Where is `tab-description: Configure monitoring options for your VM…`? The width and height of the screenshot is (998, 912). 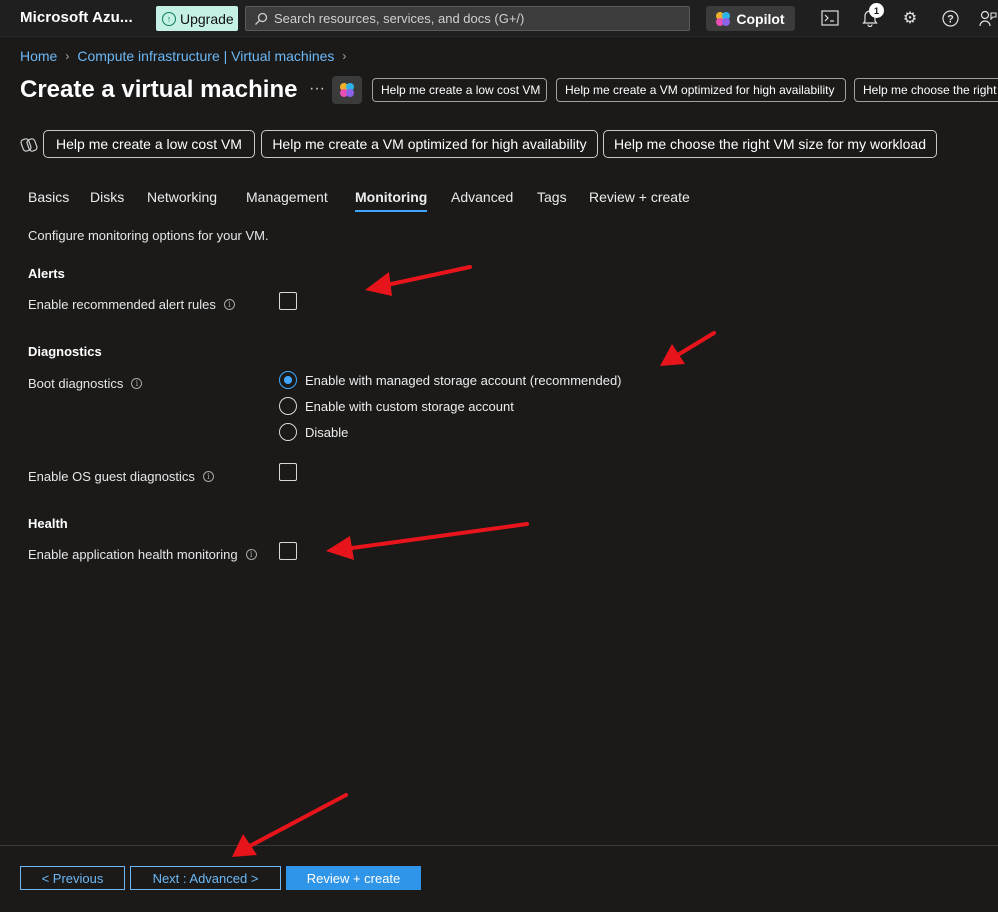 tab-description: Configure monitoring options for your VM… is located at coordinates (148, 235).